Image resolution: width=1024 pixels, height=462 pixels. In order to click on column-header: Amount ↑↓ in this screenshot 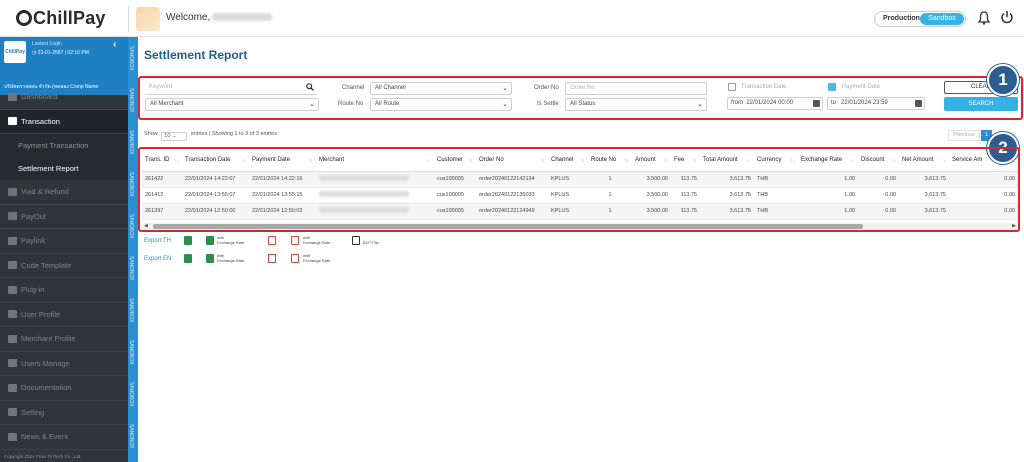, I will do `click(651, 161)`.